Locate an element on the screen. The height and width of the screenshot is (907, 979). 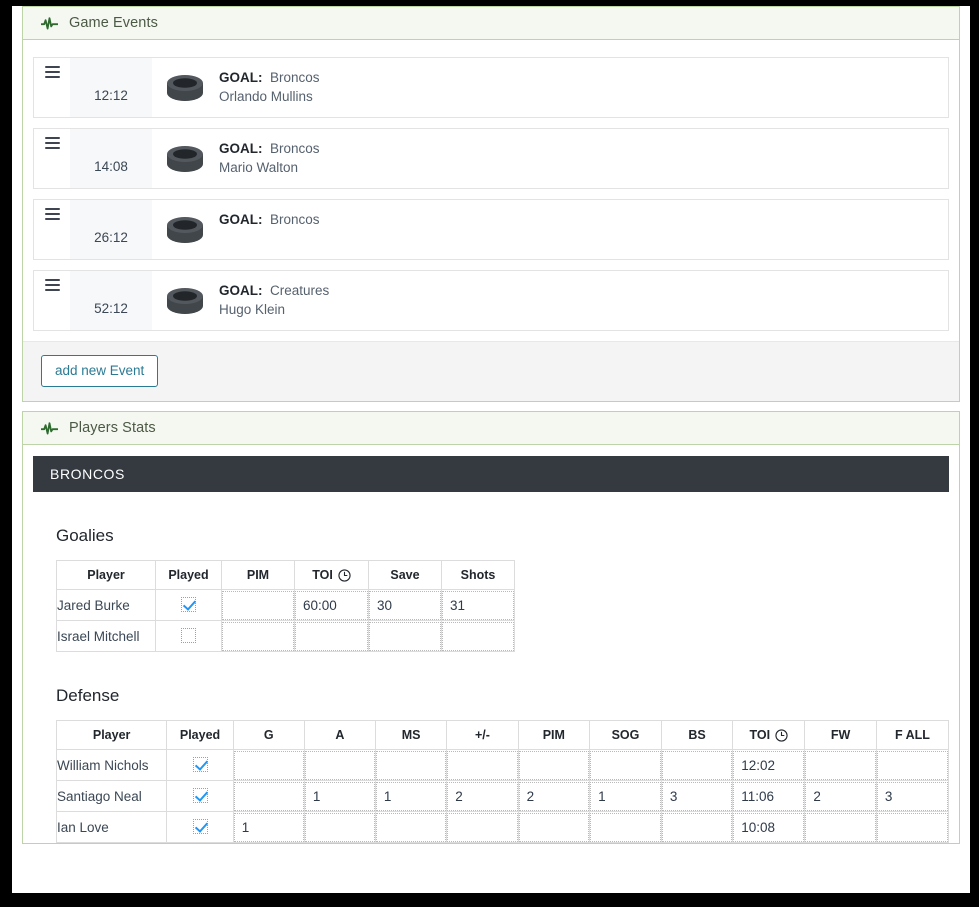
played-cell is located at coordinates (200, 796).